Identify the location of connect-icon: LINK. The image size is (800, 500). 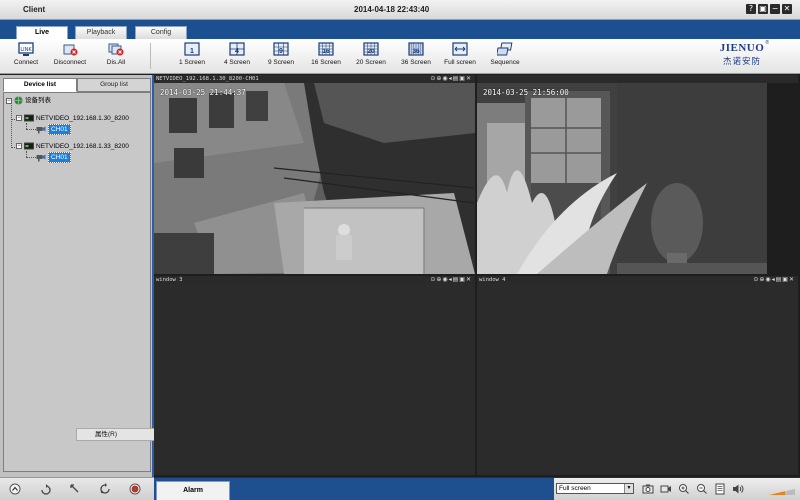
(26, 49).